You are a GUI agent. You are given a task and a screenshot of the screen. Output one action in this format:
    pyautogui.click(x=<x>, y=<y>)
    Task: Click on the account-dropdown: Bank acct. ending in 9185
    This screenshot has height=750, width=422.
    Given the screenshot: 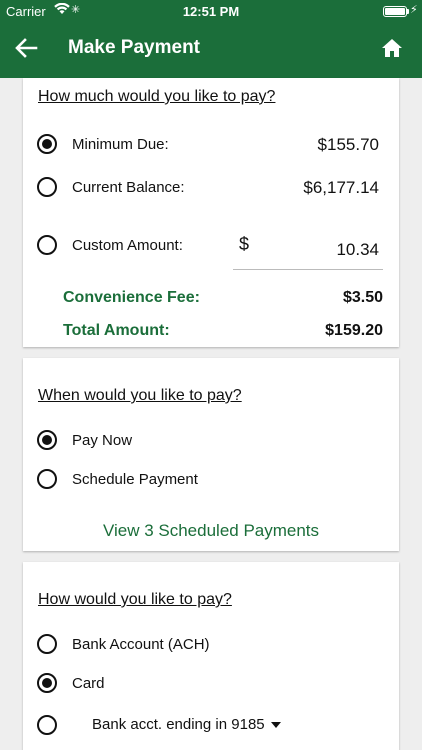 What is the action you would take?
    pyautogui.click(x=186, y=724)
    